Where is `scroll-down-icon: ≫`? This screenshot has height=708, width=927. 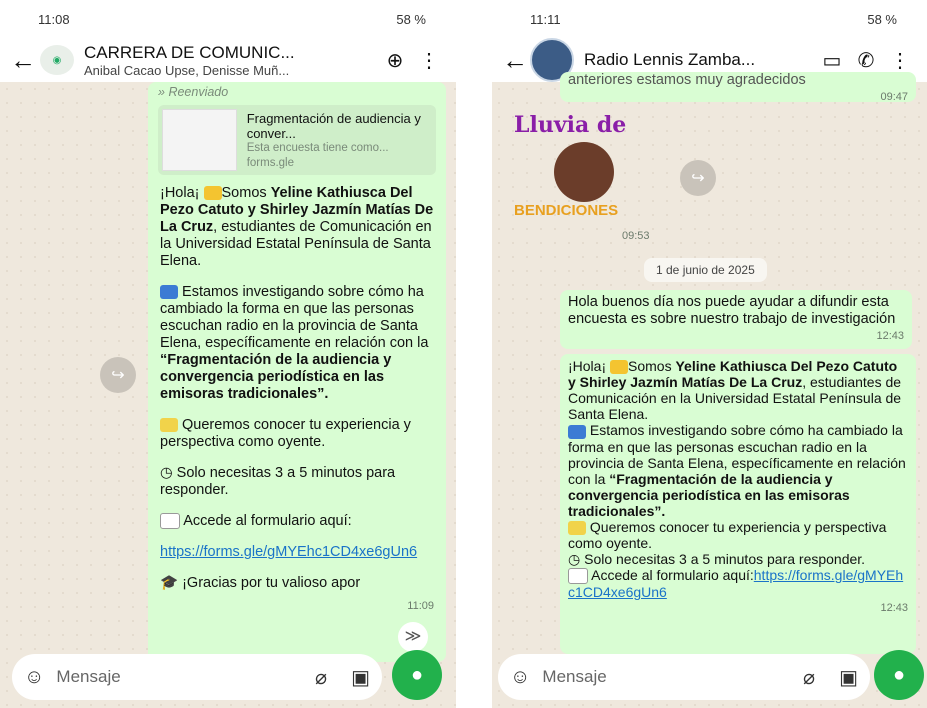
scroll-down-icon: ≫ is located at coordinates (413, 637).